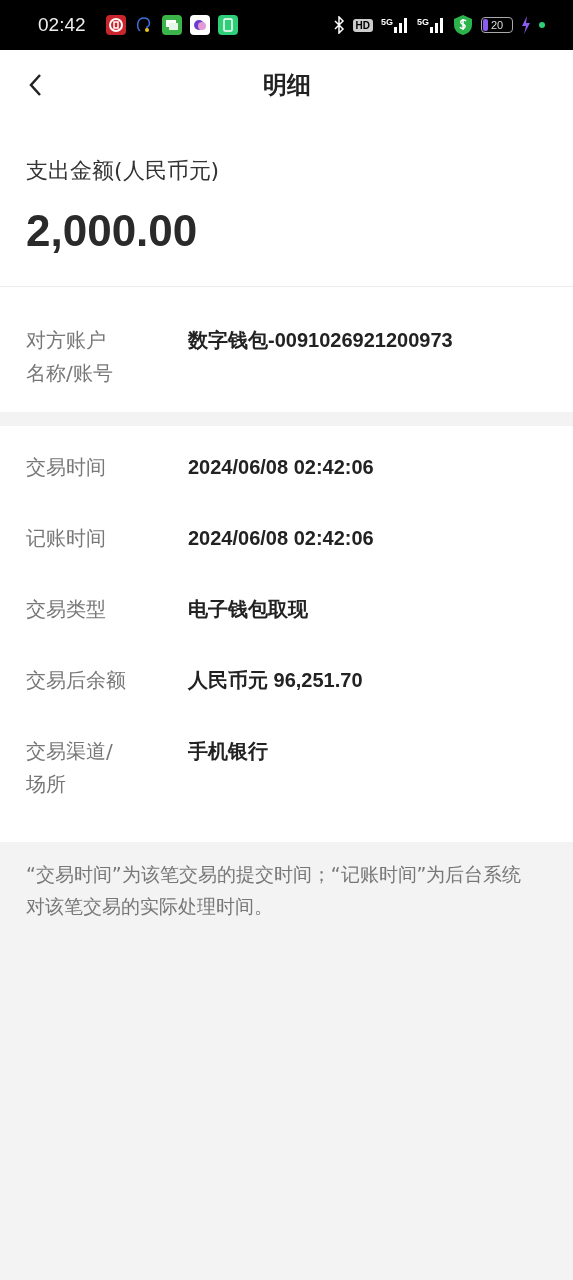  Describe the element at coordinates (286, 85) in the screenshot. I see `page-title: 明细` at that location.